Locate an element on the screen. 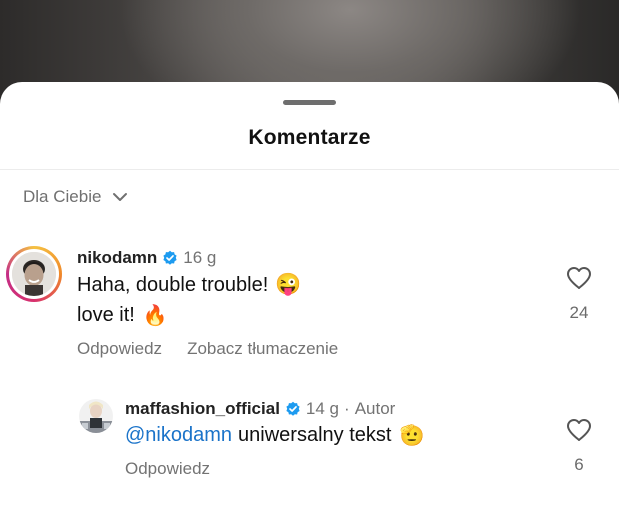 This screenshot has height=522, width=619. reply-text: uniwersalny tekst is located at coordinates (315, 435).